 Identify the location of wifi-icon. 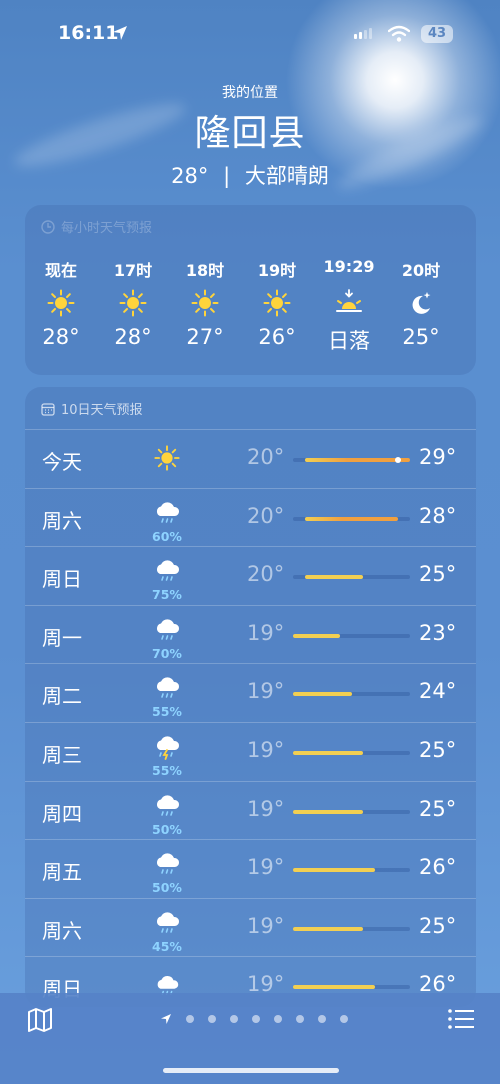
(399, 33).